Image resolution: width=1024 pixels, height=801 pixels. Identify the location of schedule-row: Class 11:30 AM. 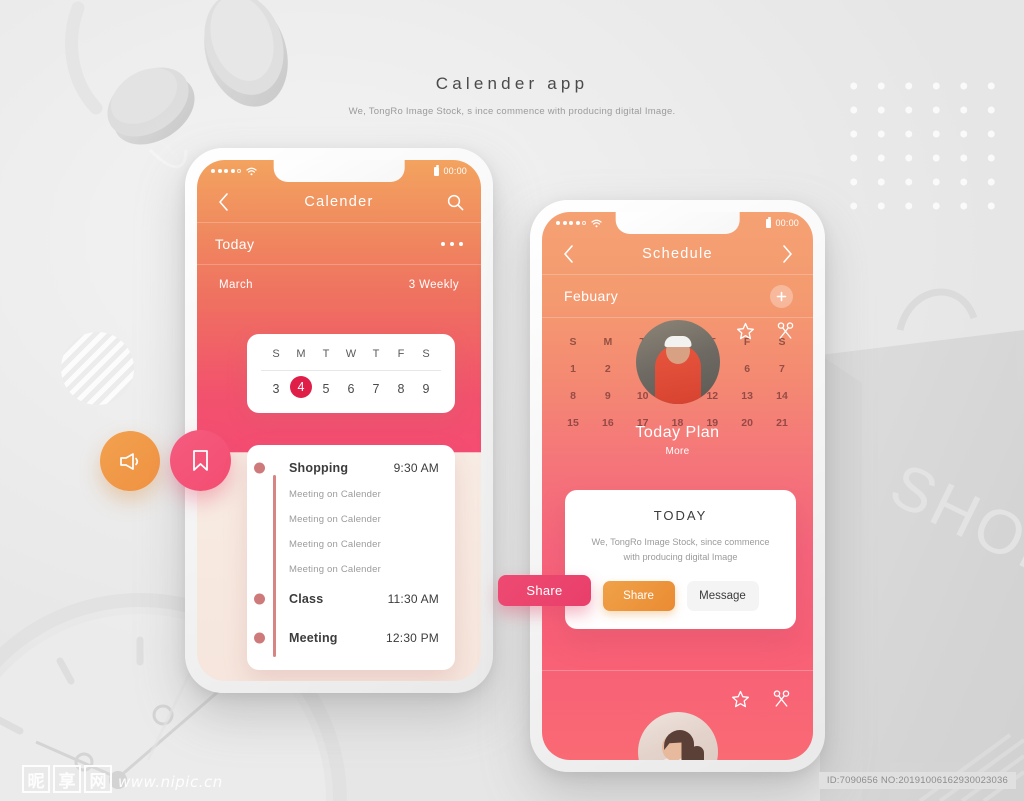
(346, 599).